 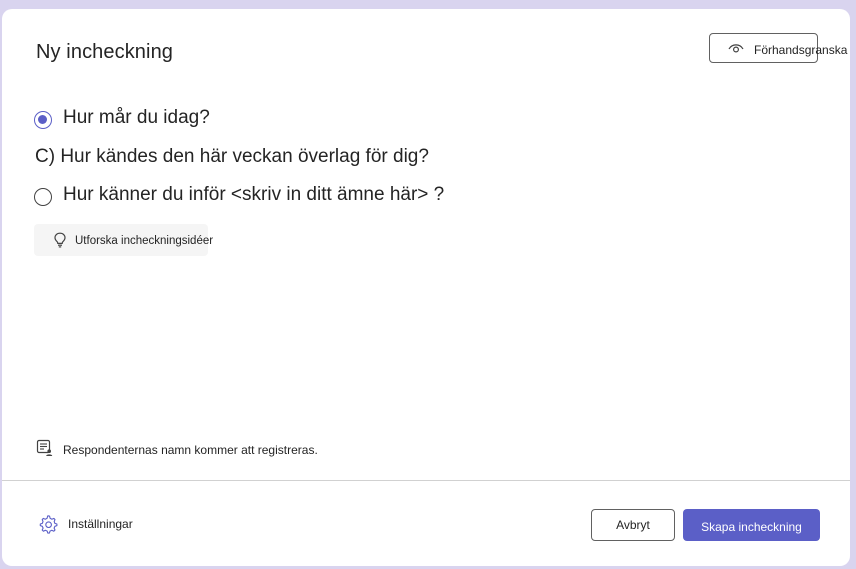 What do you see at coordinates (60, 240) in the screenshot?
I see `lightbulb-icon` at bounding box center [60, 240].